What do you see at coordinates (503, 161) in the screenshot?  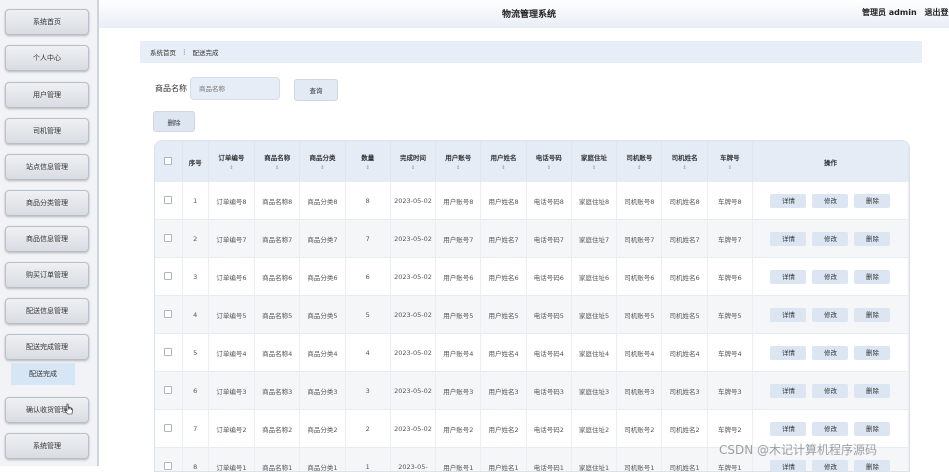 I see `header-user-name: 用户姓名⇕` at bounding box center [503, 161].